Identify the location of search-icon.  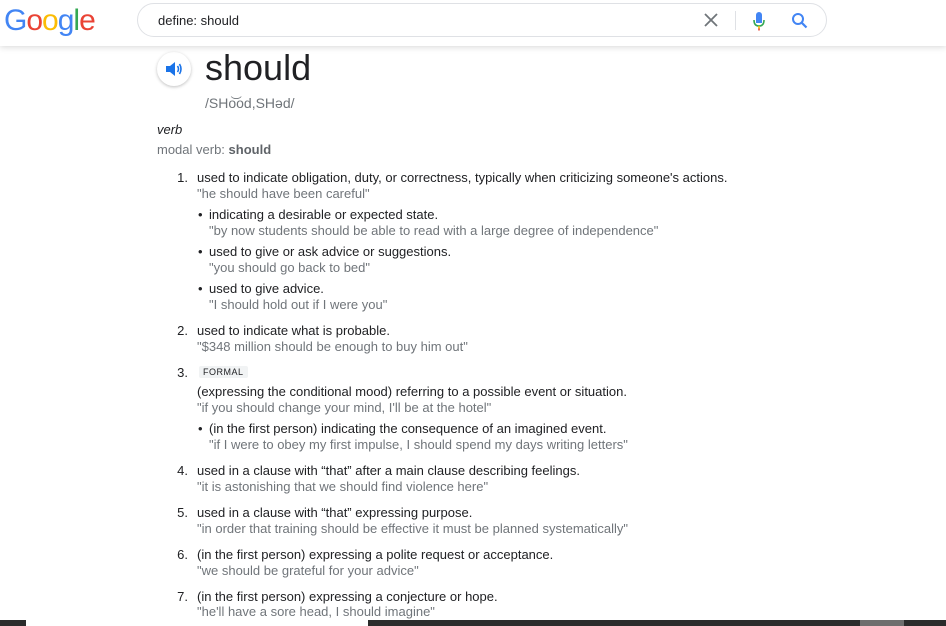
(799, 20).